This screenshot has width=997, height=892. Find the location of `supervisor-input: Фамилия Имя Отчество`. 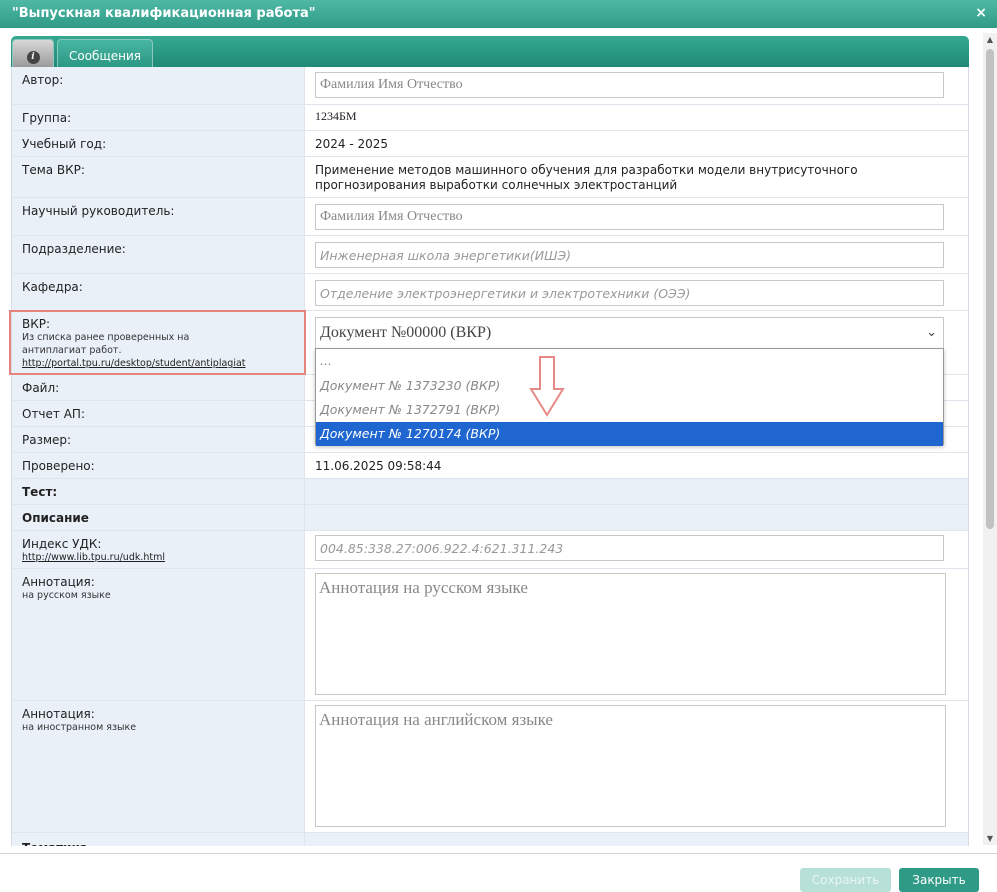

supervisor-input: Фамилия Имя Отчество is located at coordinates (629, 217).